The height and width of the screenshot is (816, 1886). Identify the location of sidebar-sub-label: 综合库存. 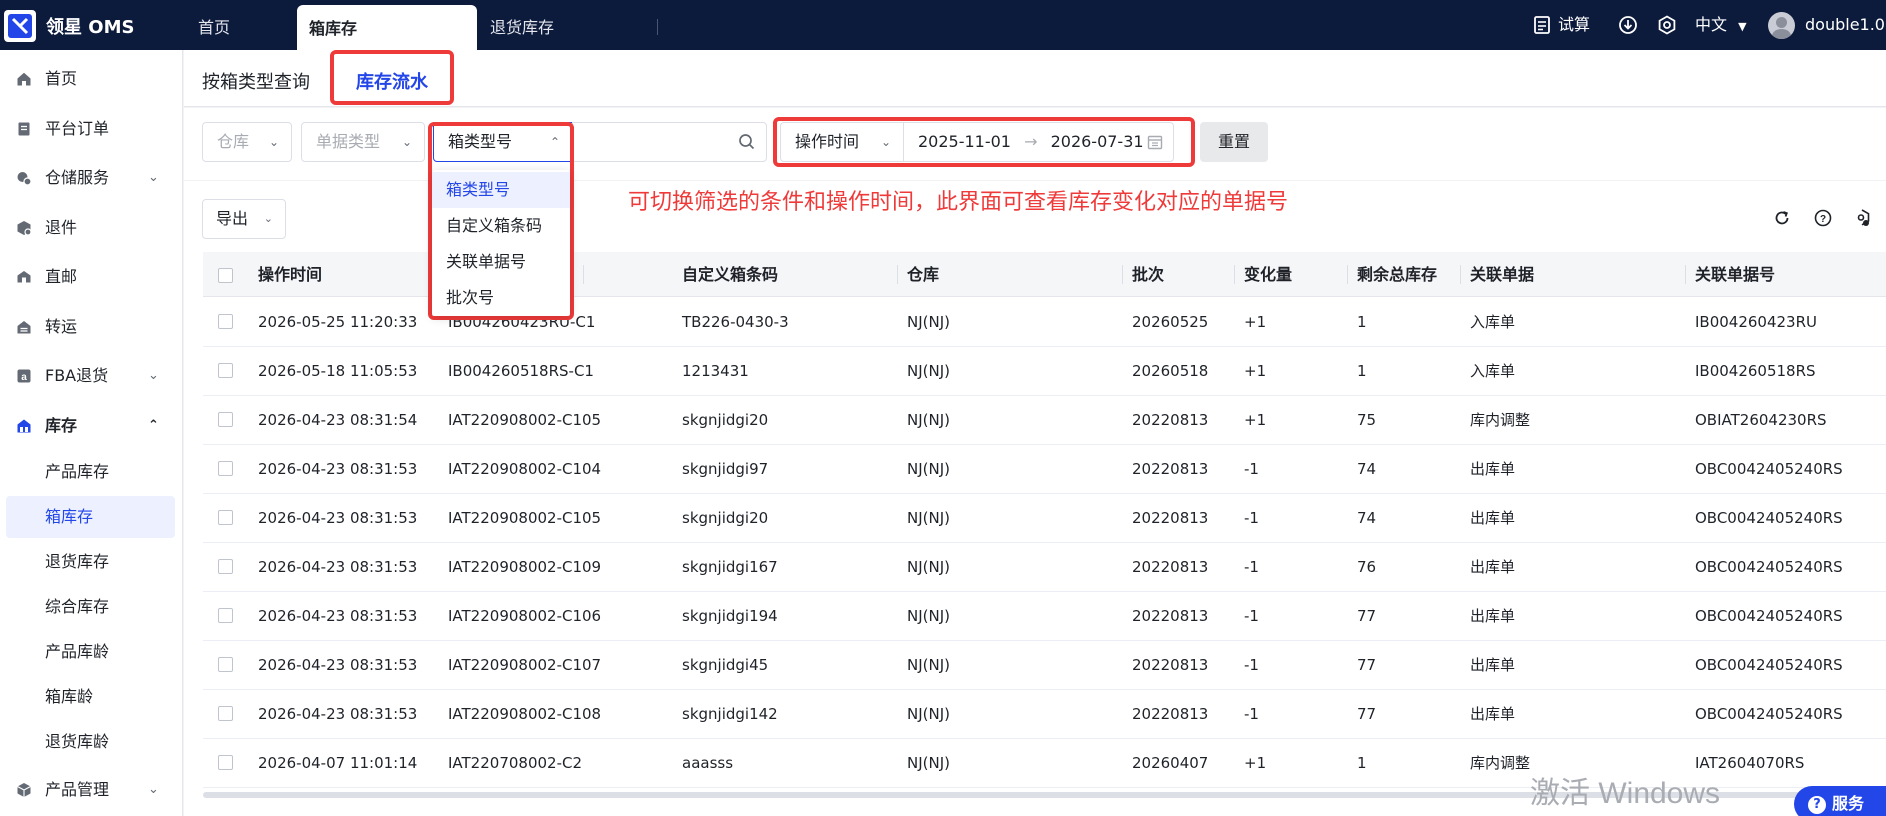
(77, 606).